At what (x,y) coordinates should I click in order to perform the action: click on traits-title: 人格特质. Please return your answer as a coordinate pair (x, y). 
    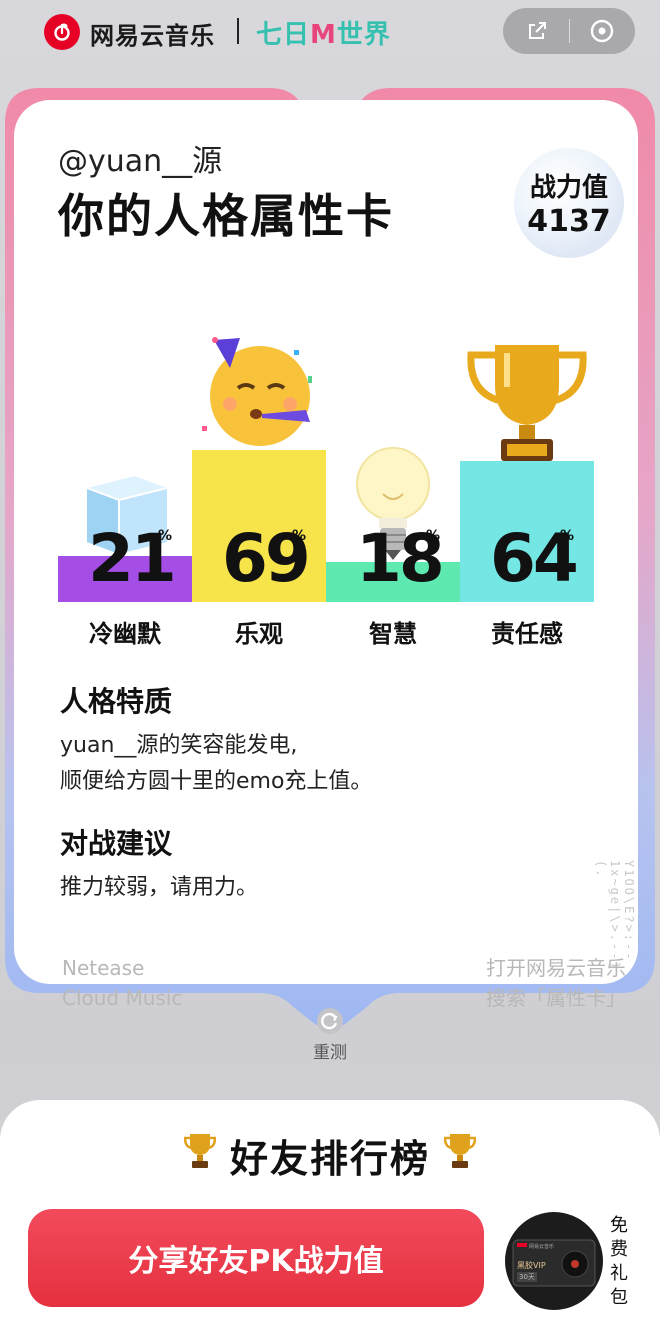
    Looking at the image, I should click on (116, 701).